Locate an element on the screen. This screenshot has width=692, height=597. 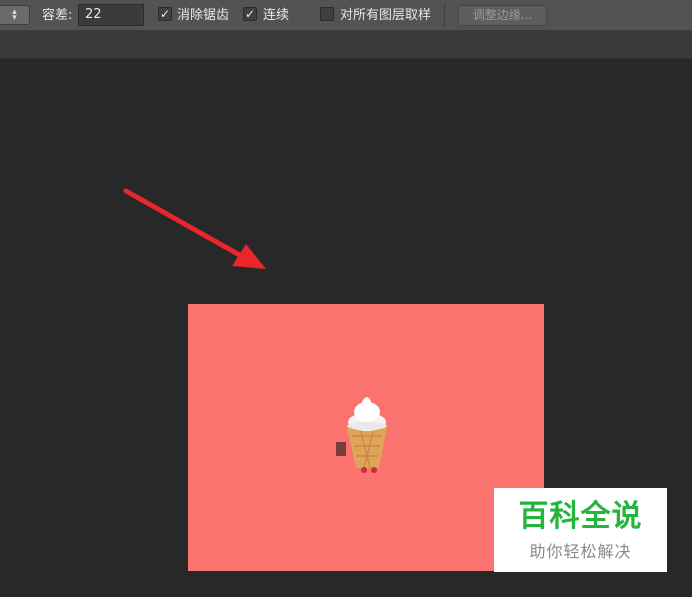
watermark-logo: 百科全说 助你轻松解决 is located at coordinates (580, 530).